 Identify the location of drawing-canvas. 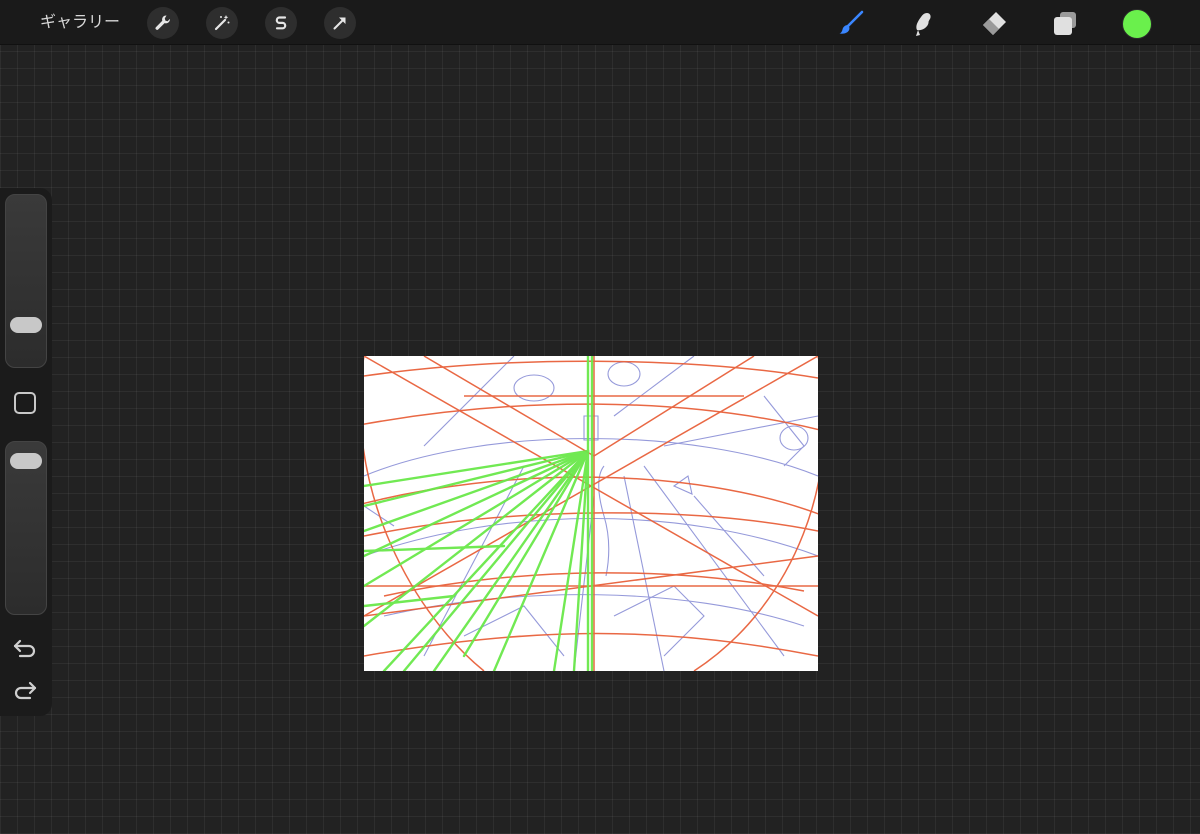
(591, 513).